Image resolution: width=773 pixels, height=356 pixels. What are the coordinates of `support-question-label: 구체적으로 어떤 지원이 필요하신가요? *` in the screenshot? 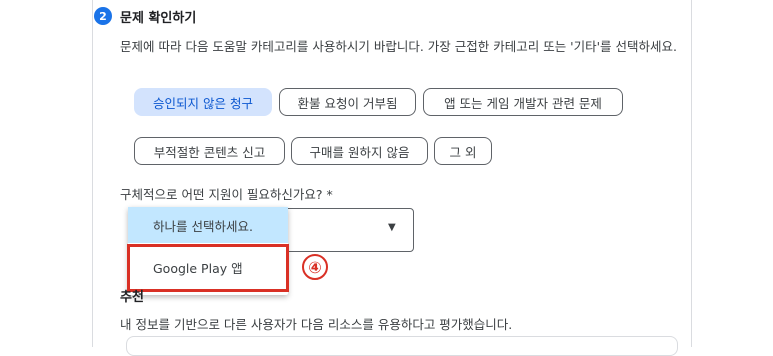 It's located at (226, 194).